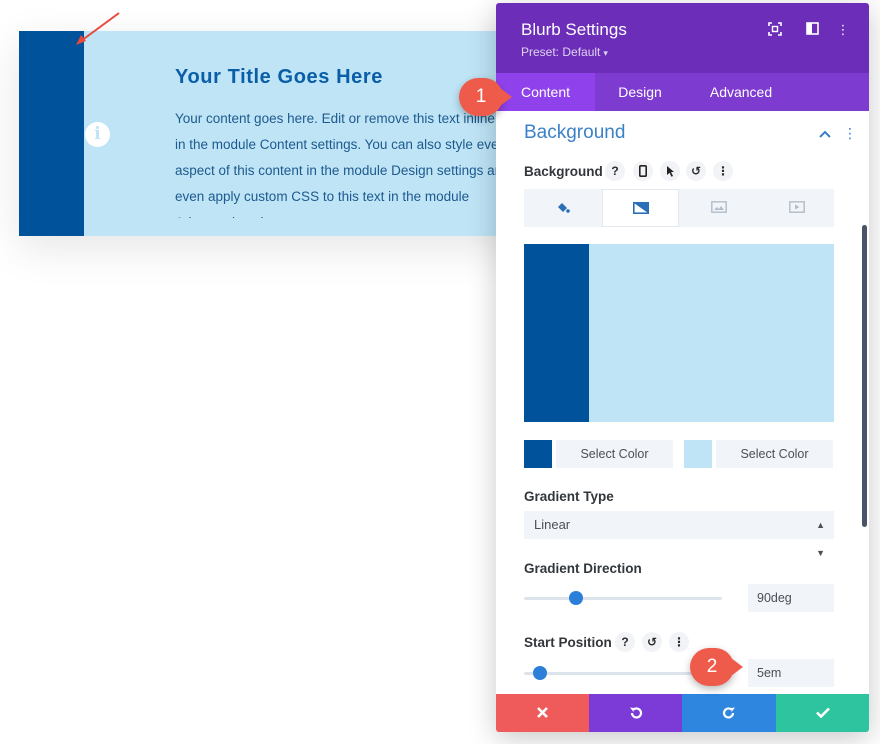  Describe the element at coordinates (574, 133) in the screenshot. I see `section-title: Background` at that location.